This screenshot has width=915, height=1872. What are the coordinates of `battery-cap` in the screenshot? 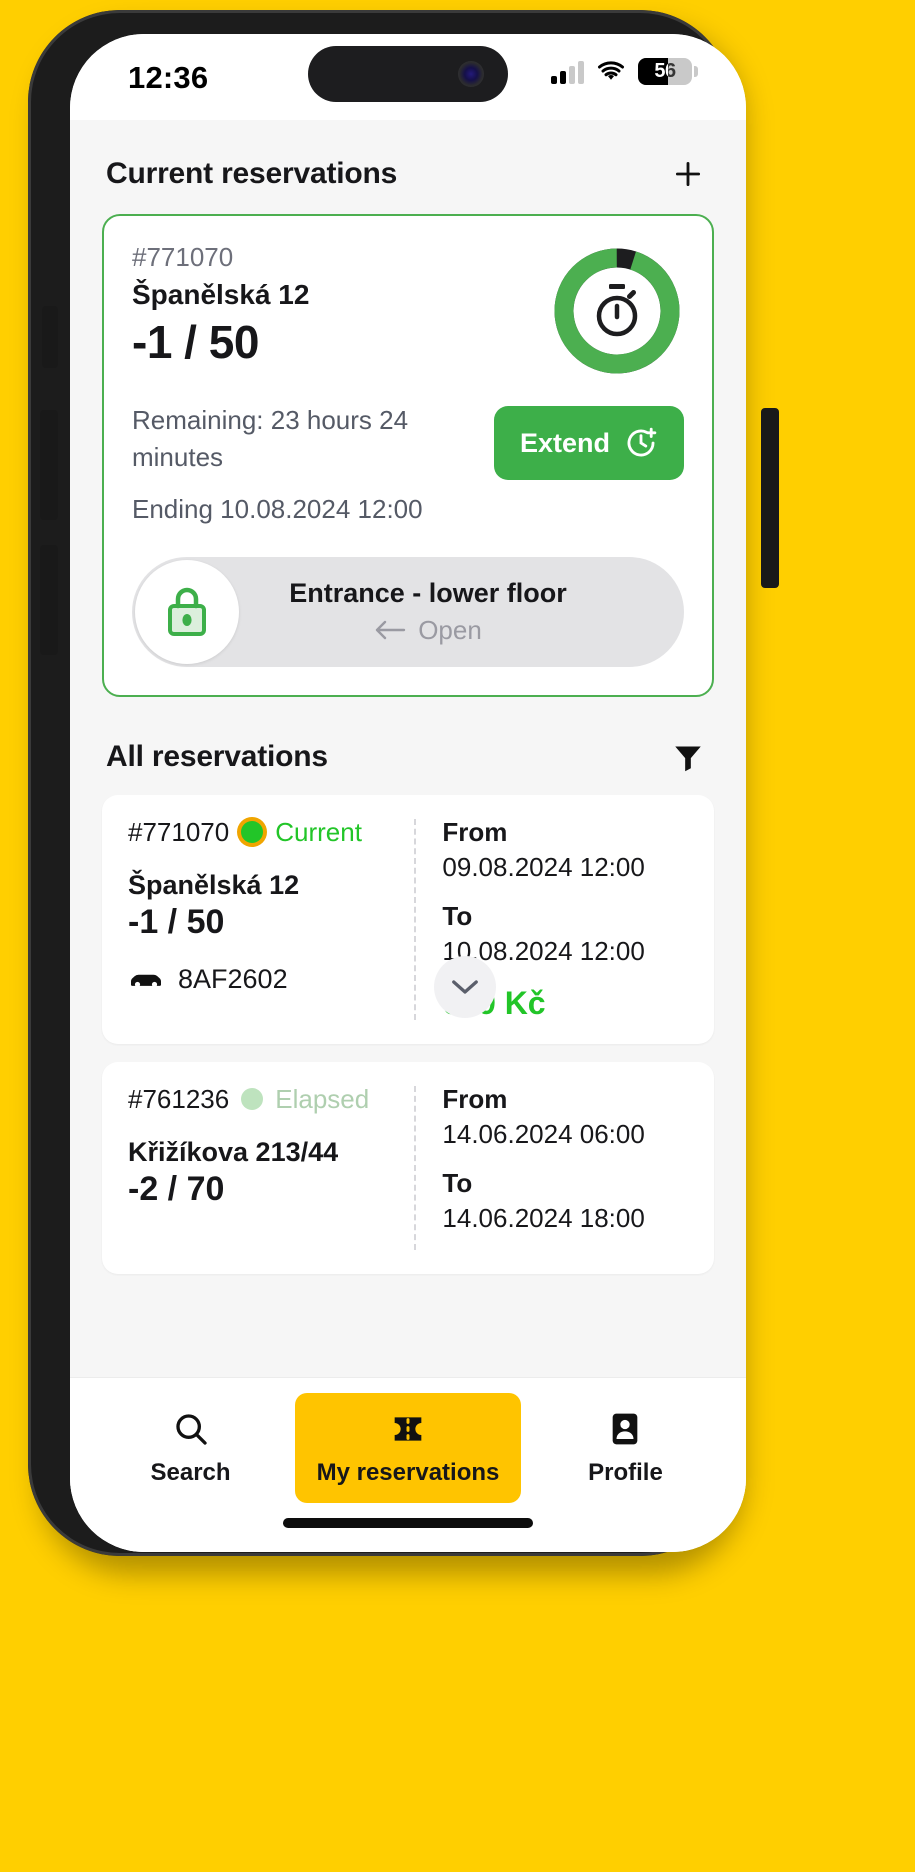 It's located at (696, 71).